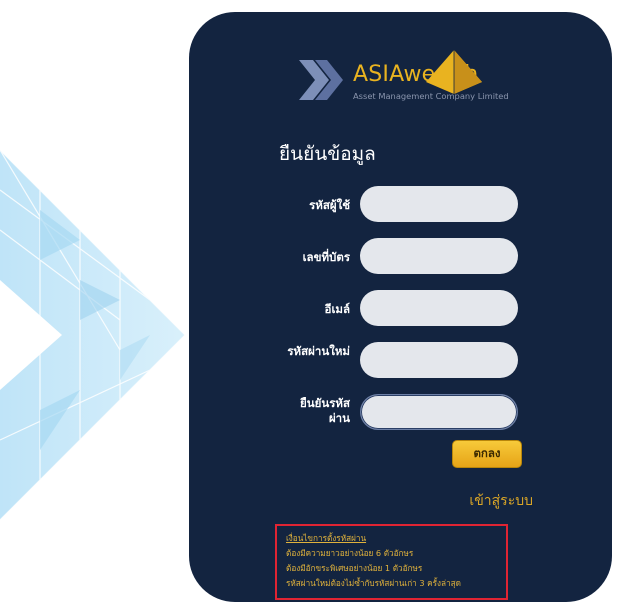 Image resolution: width=620 pixels, height=605 pixels. Describe the element at coordinates (327, 154) in the screenshot. I see `page-title: ยืนยันข้อมูล` at that location.